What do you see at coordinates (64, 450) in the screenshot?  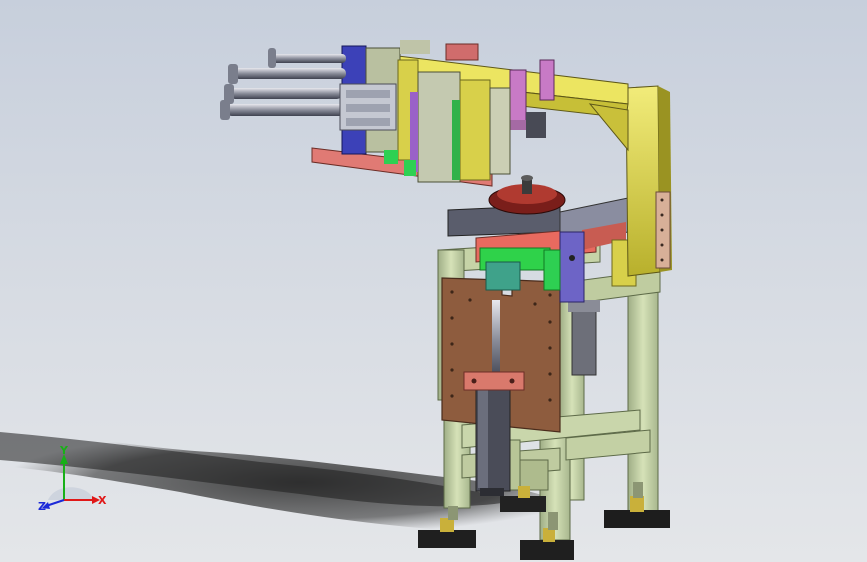 I see `triad-y-label: Y` at bounding box center [64, 450].